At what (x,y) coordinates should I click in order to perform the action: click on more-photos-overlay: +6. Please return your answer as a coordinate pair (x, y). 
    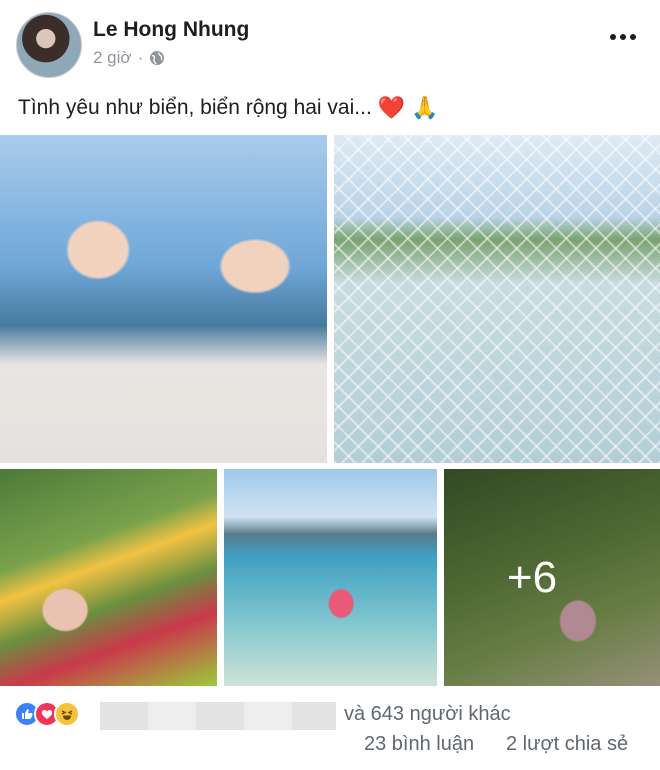
    Looking at the image, I should click on (552, 577).